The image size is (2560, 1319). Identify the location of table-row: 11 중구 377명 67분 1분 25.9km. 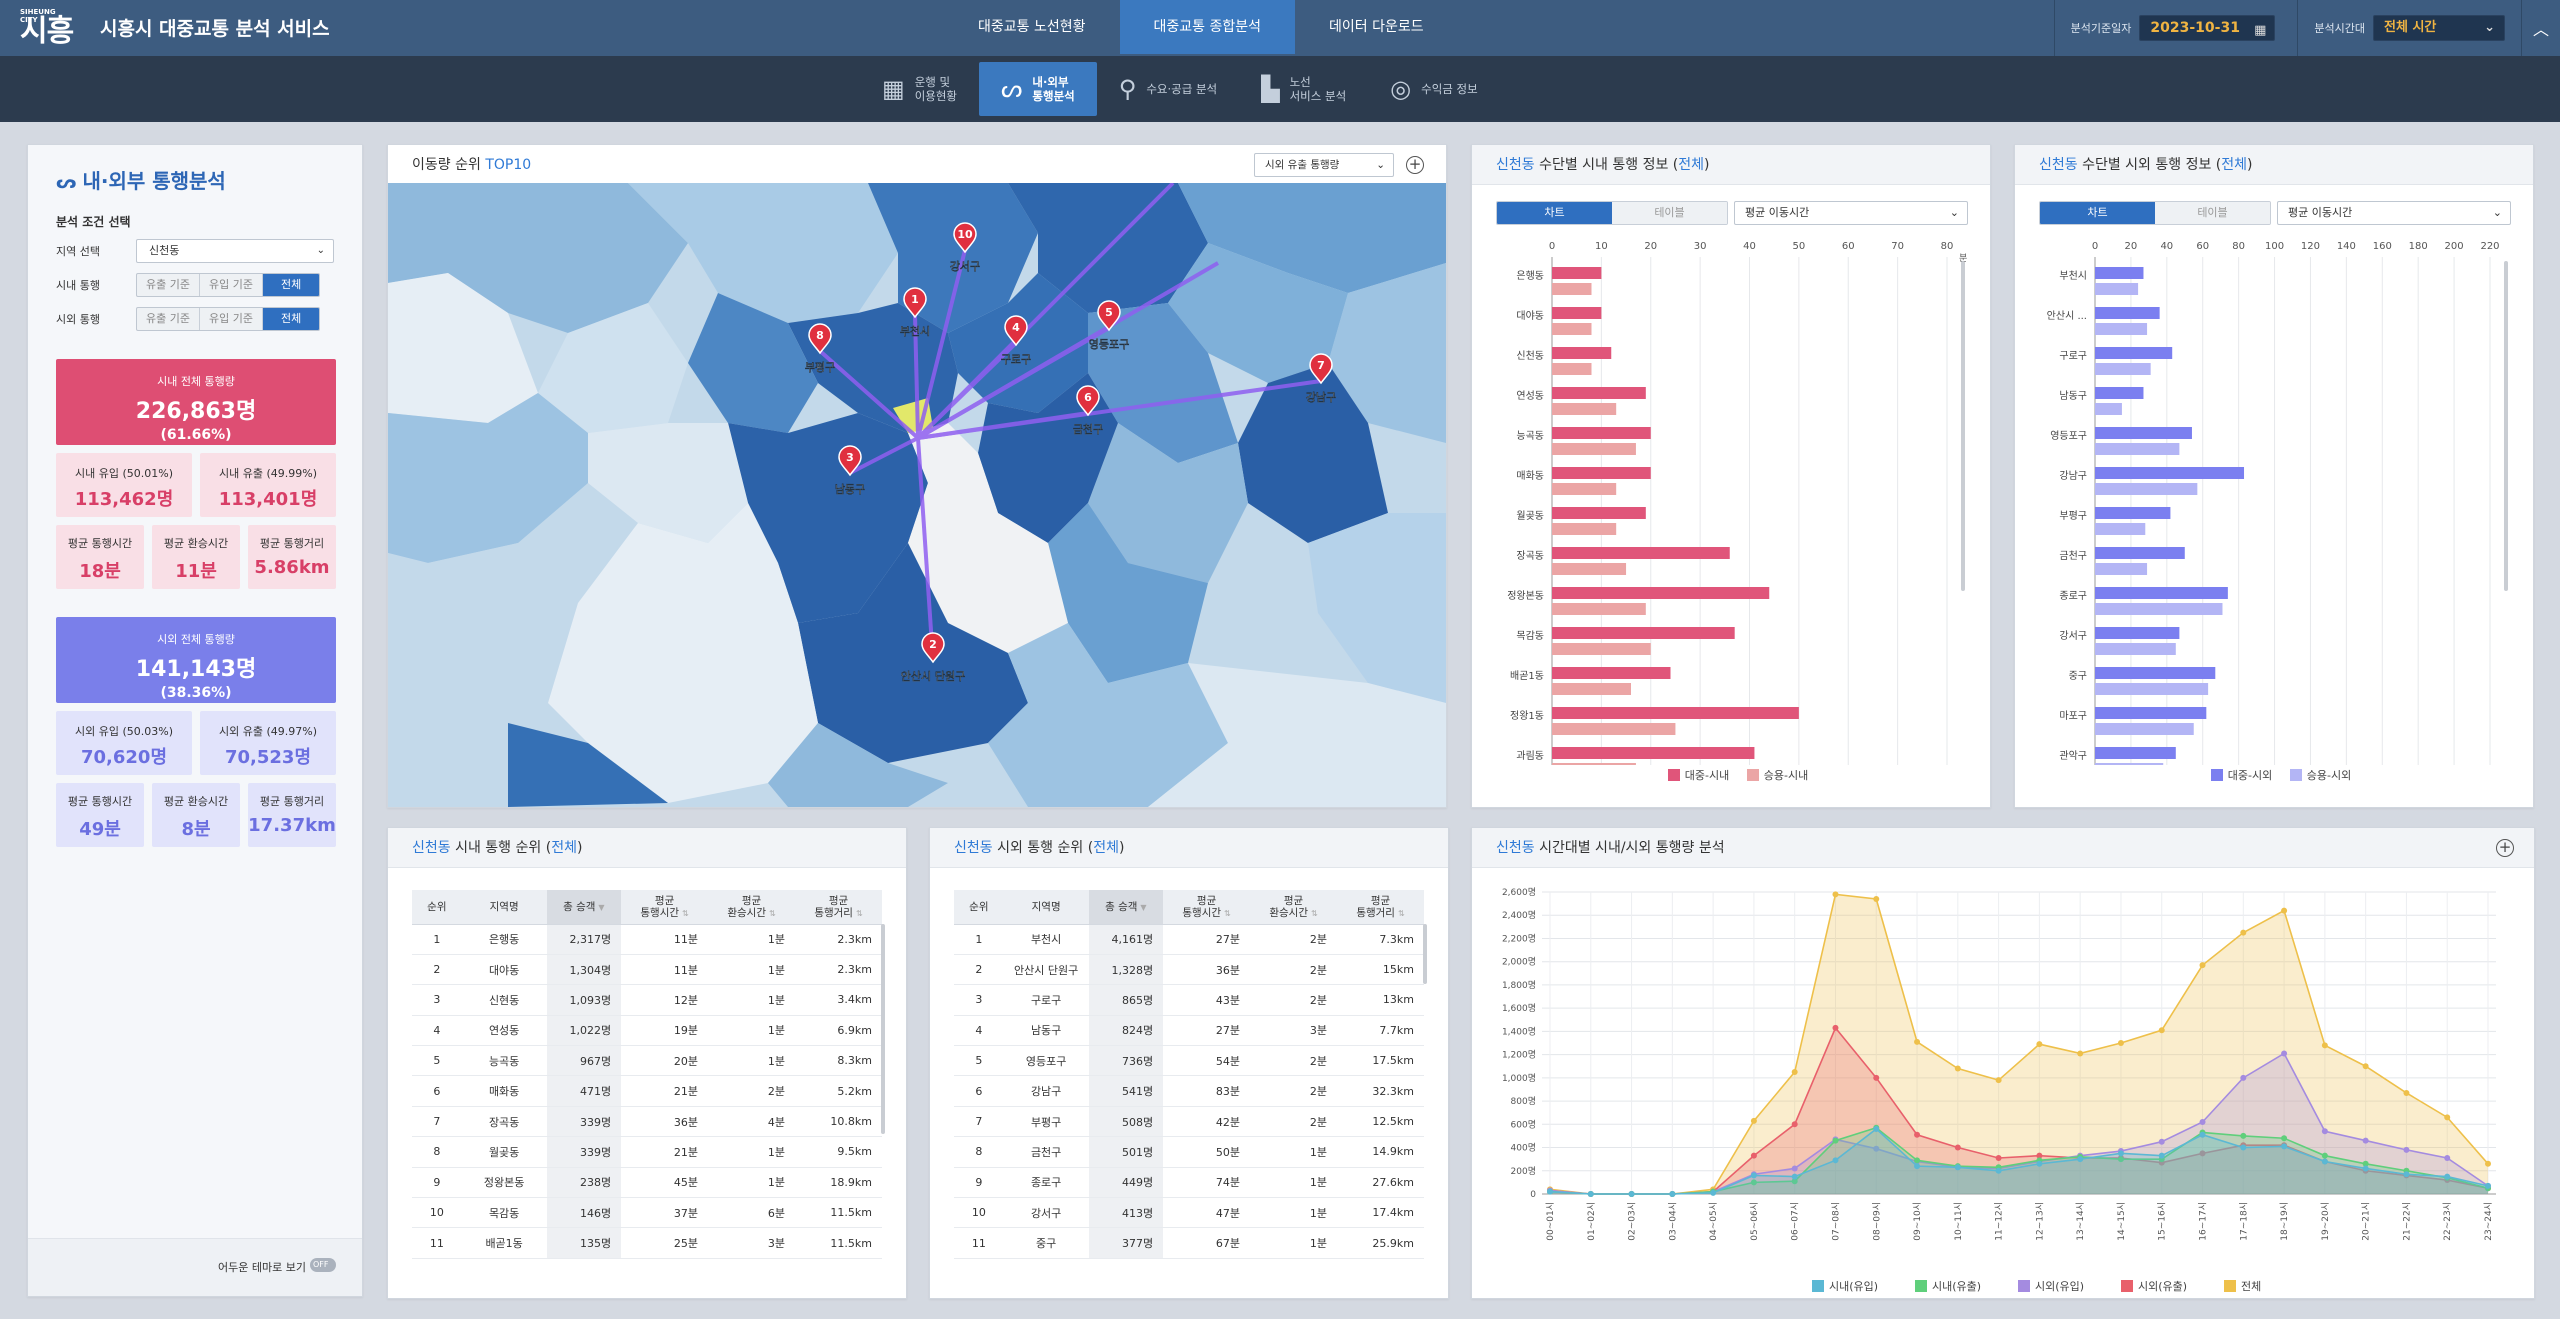
(1189, 1243).